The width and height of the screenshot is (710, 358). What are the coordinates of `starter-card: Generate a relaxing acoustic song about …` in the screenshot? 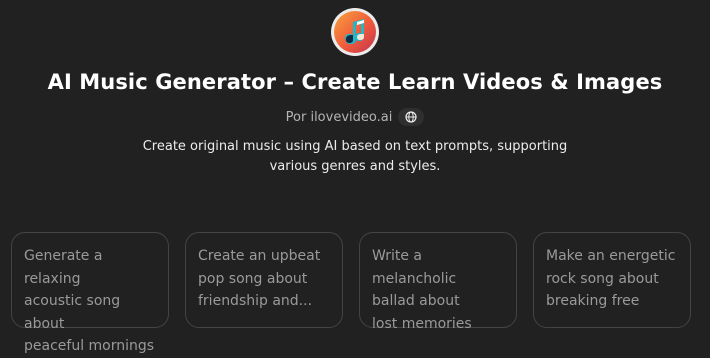 It's located at (90, 293).